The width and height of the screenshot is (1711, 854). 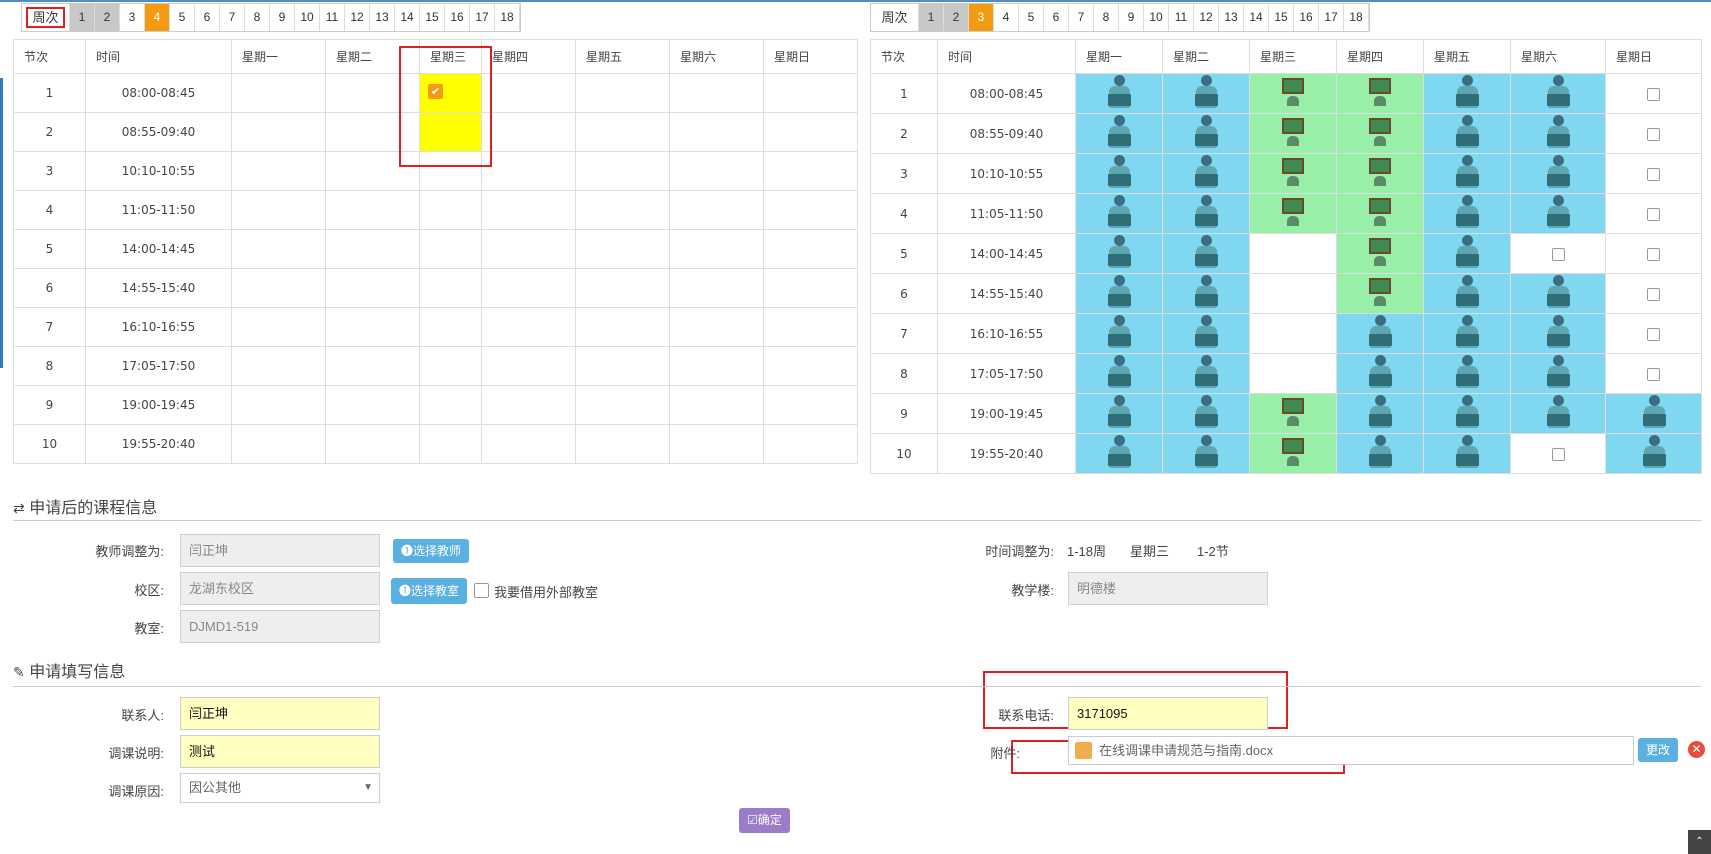 I want to click on select-room-button: ❶选择教室, so click(x=429, y=591).